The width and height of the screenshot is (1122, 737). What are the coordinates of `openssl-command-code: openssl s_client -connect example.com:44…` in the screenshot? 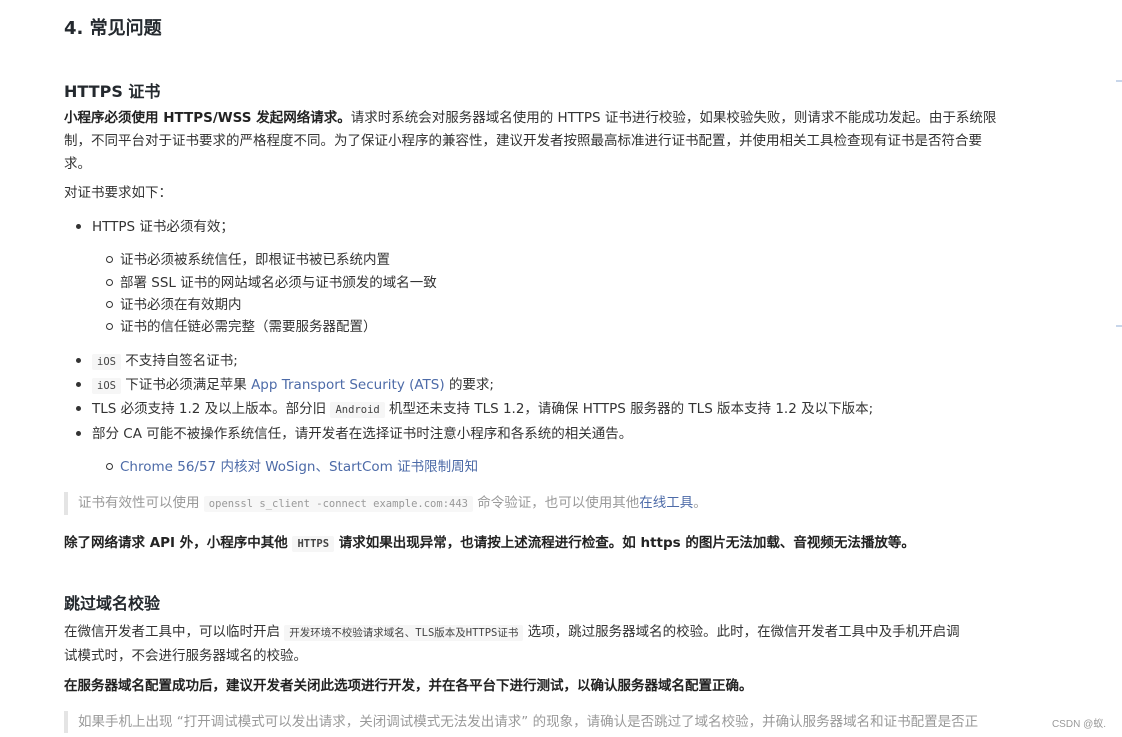 It's located at (338, 504).